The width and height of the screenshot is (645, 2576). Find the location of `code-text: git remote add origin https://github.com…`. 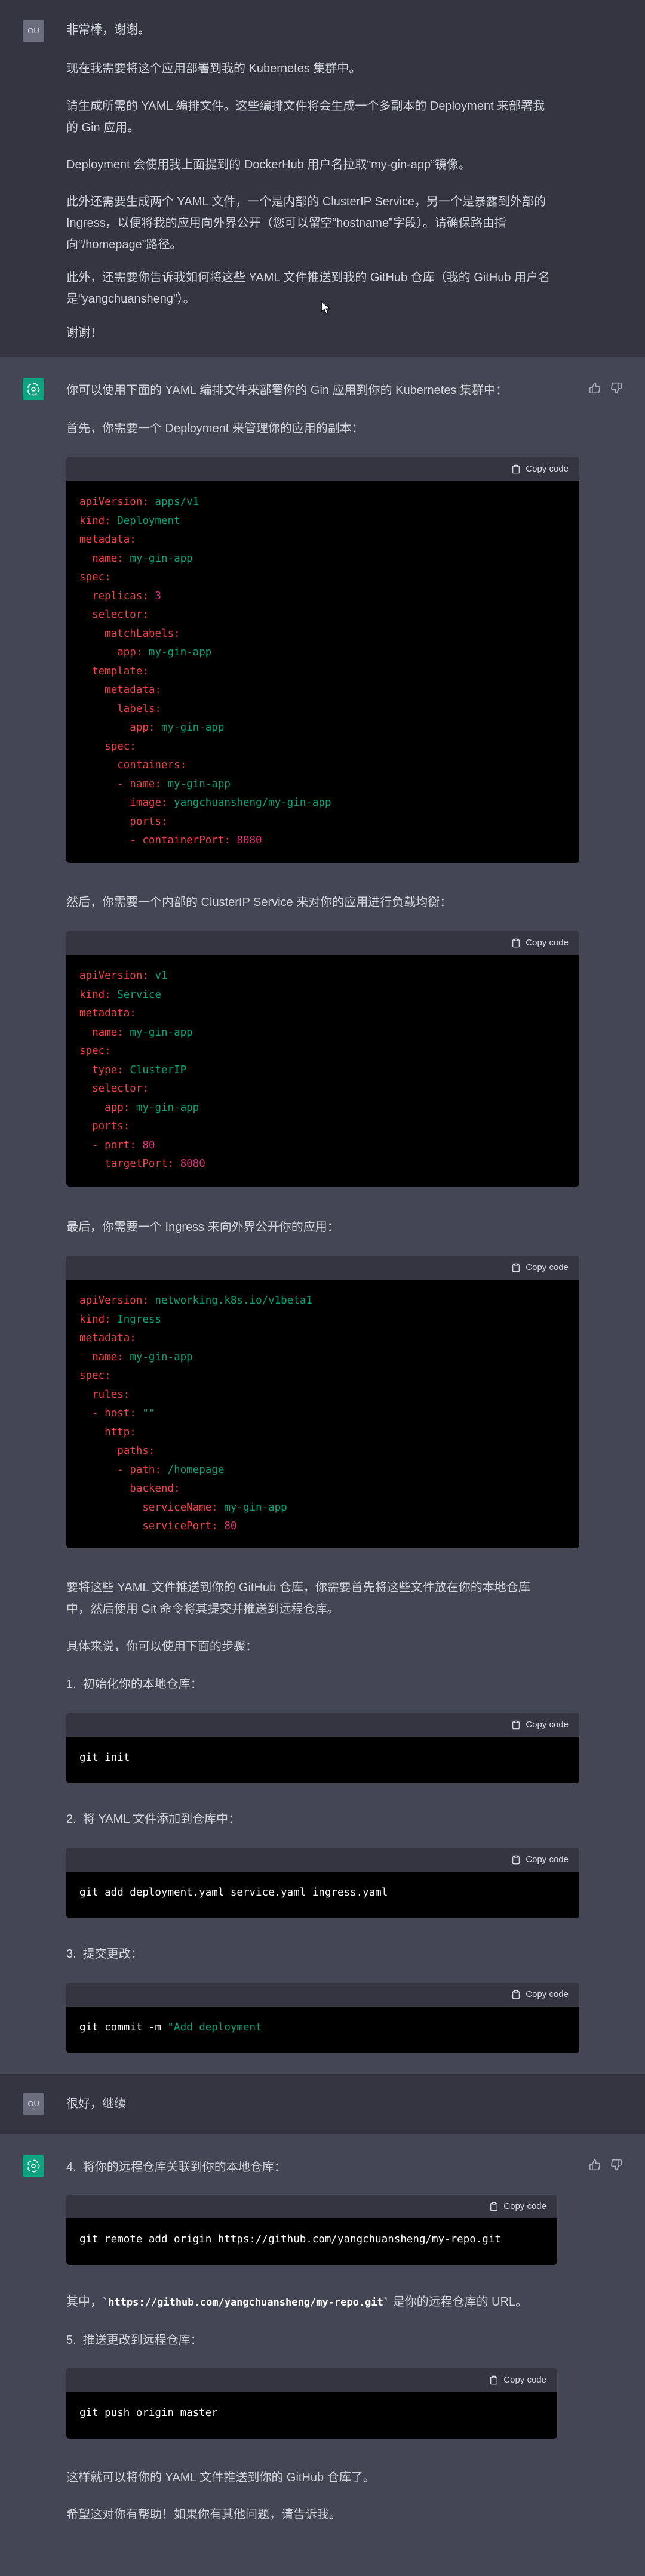

code-text: git remote add origin https://github.com… is located at coordinates (311, 2239).